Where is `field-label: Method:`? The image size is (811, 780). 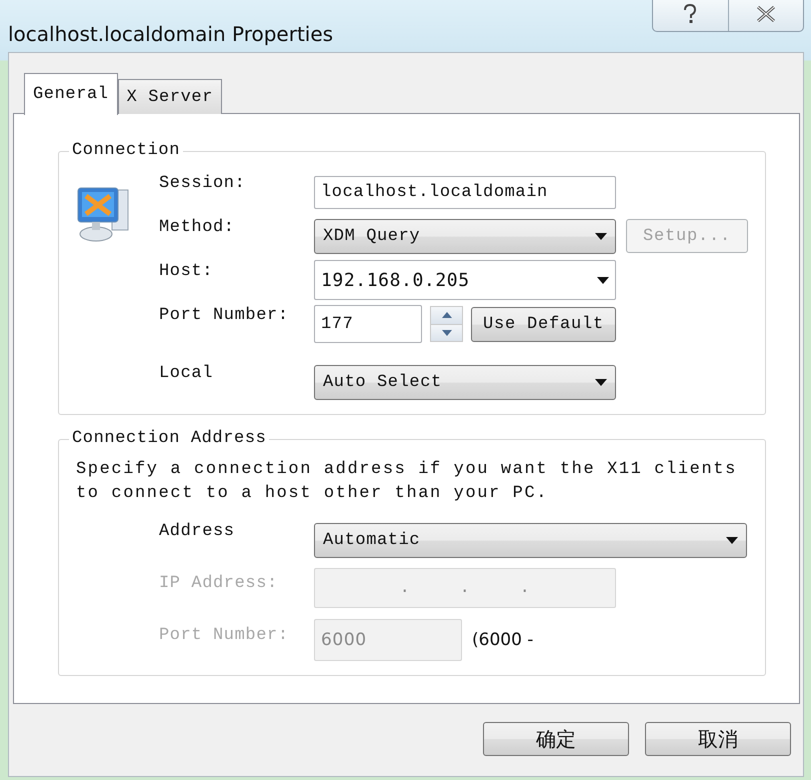
field-label: Method: is located at coordinates (197, 227).